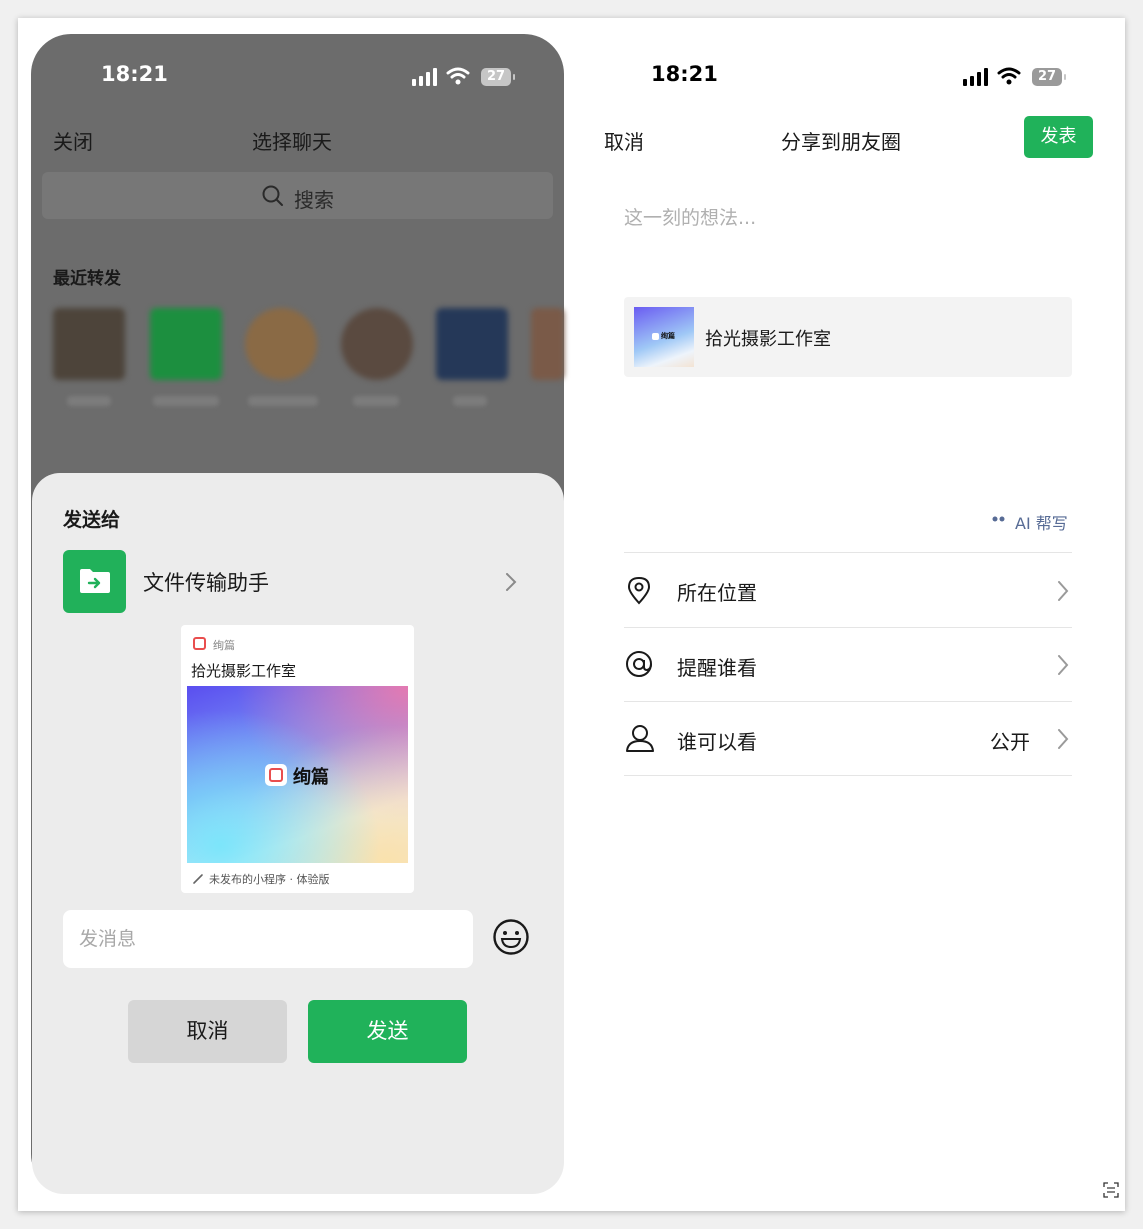 Image resolution: width=1143 pixels, height=1229 pixels. I want to click on cancel-link: 取消, so click(624, 140).